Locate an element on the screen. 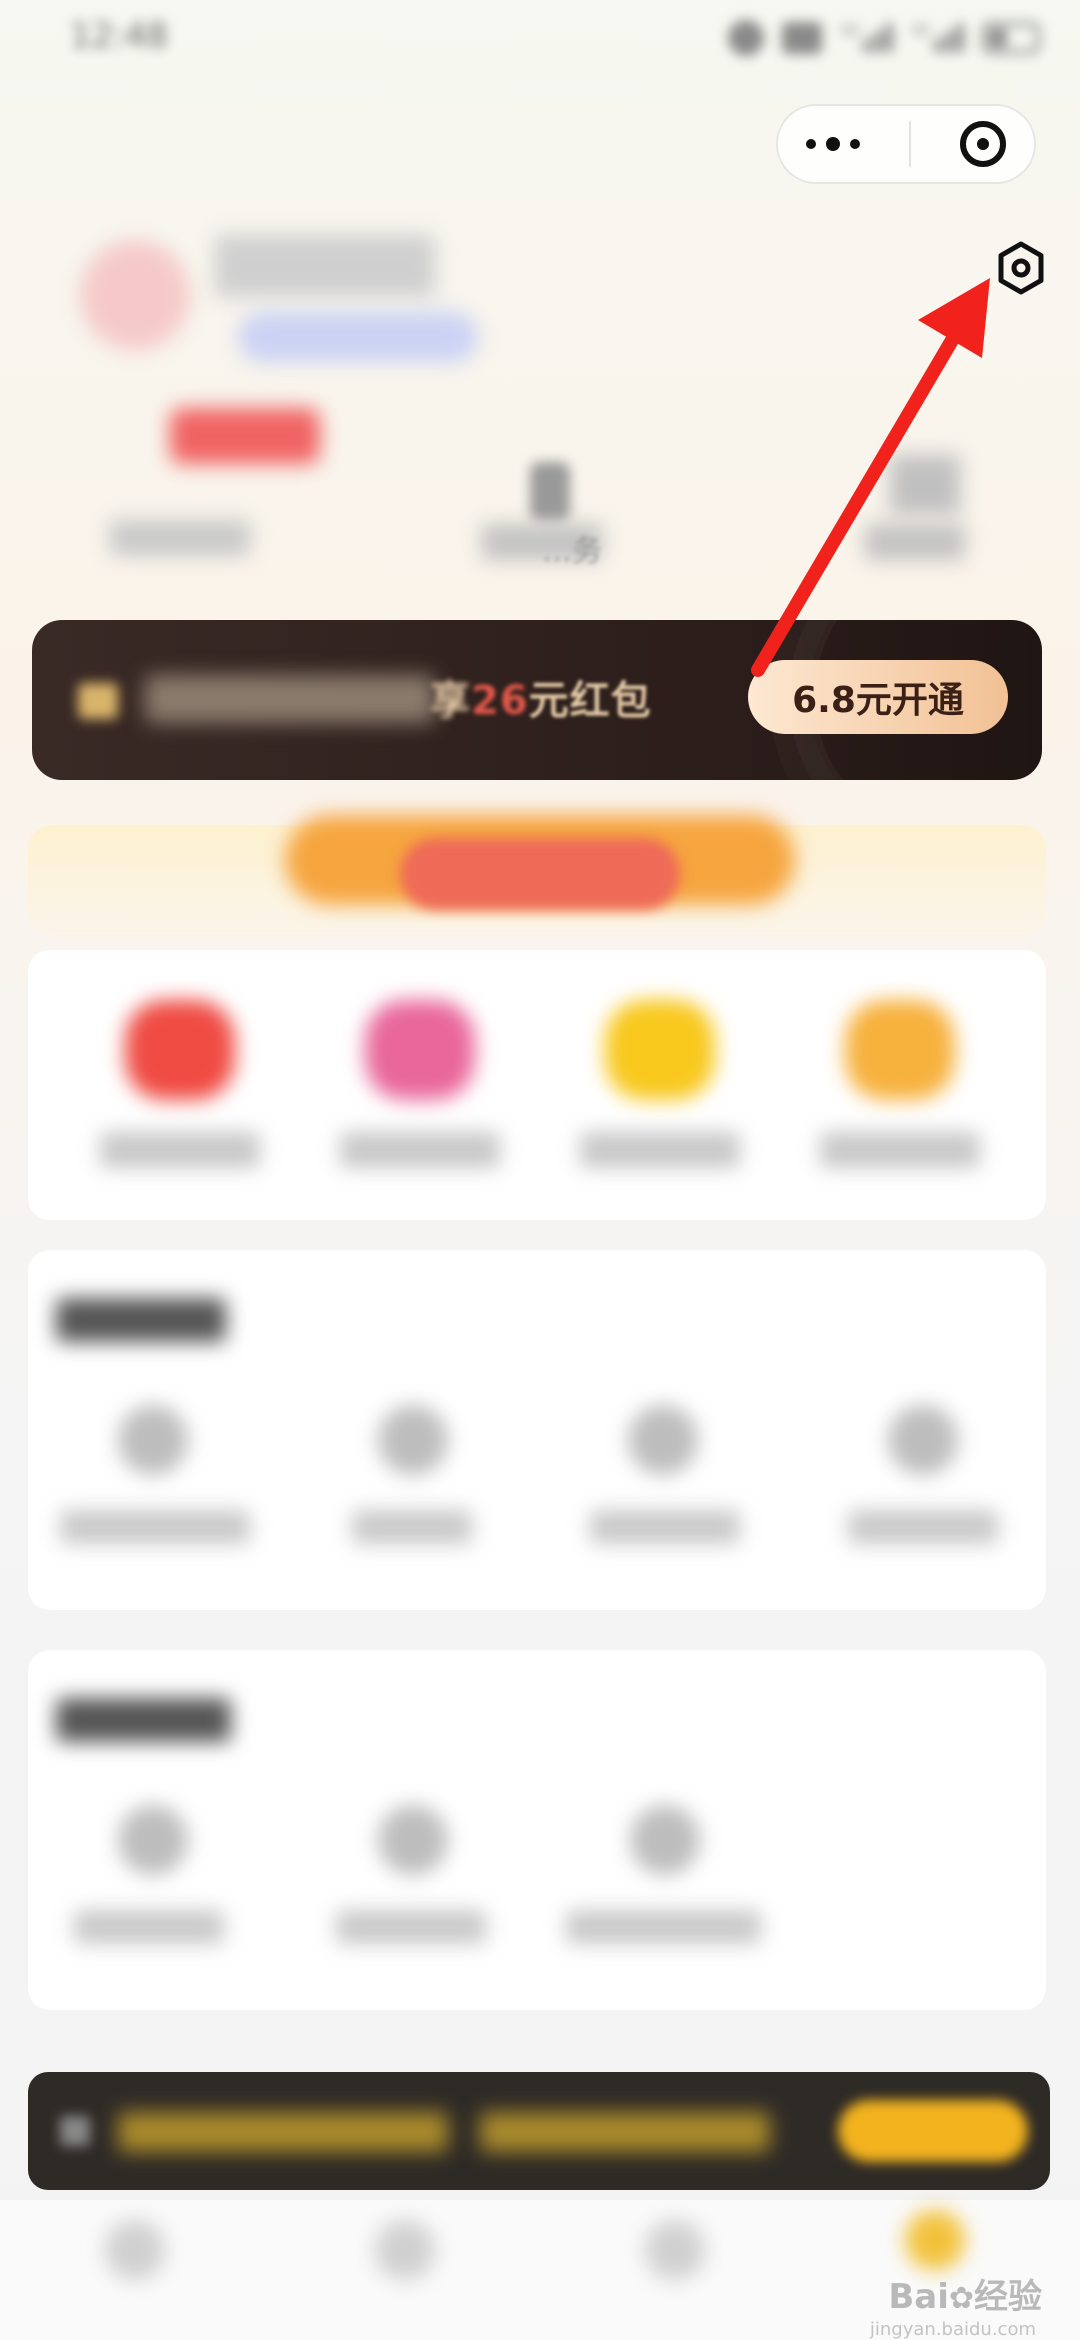  watermark-url: jingyan.baidu.com is located at coordinates (952, 2329).